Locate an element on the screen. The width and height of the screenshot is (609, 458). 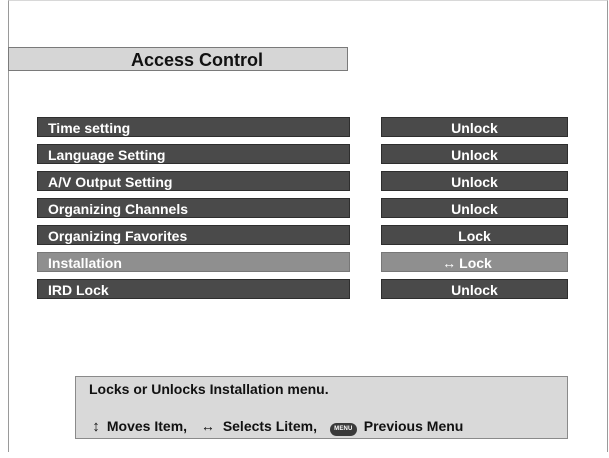
title-bar: Access Control is located at coordinates (178, 59).